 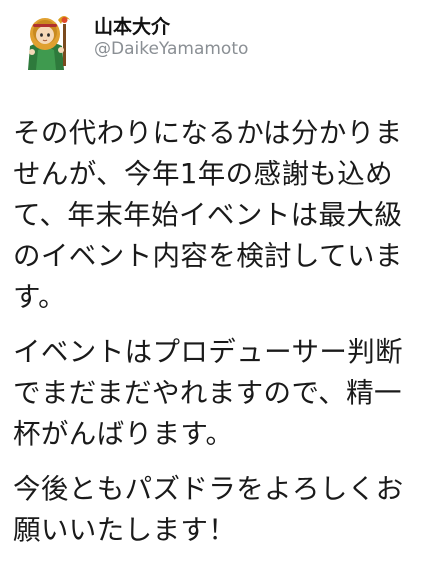 What do you see at coordinates (125, 530) in the screenshot?
I see `text-line: 願いいたします！` at bounding box center [125, 530].